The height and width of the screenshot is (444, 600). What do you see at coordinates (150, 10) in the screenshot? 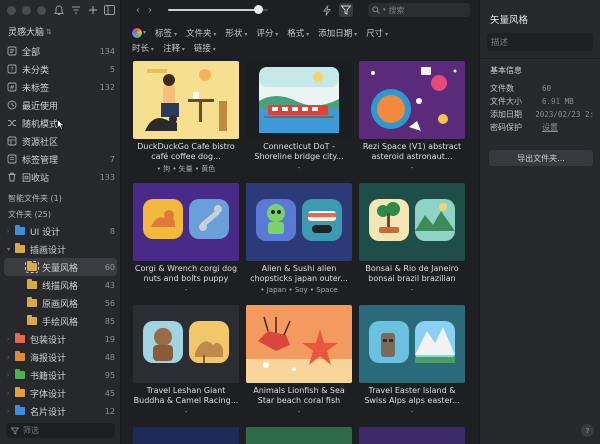
I see `forward-button: ›` at bounding box center [150, 10].